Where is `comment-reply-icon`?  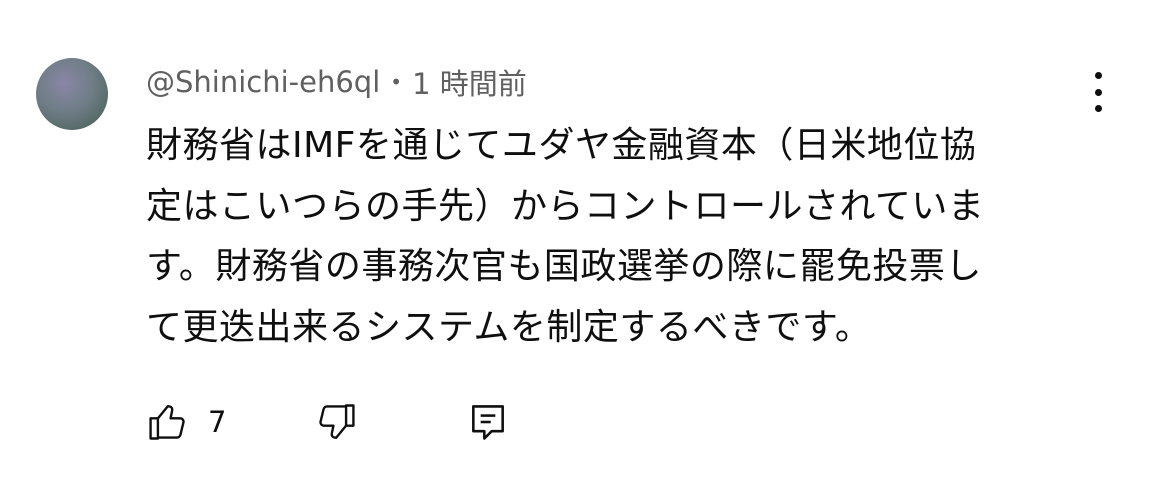 comment-reply-icon is located at coordinates (488, 422).